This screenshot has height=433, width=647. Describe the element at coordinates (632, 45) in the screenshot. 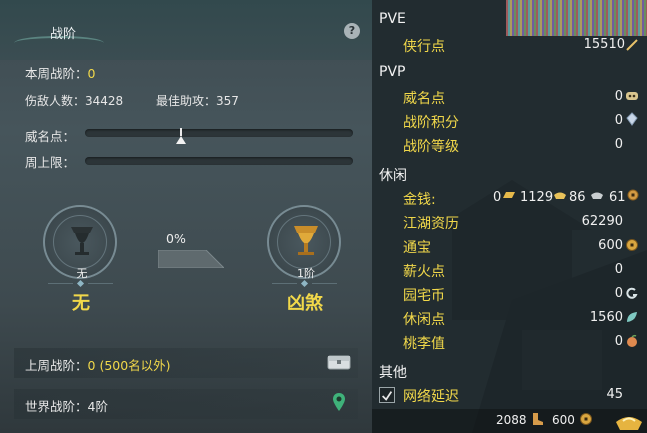

I see `feather-icon` at that location.